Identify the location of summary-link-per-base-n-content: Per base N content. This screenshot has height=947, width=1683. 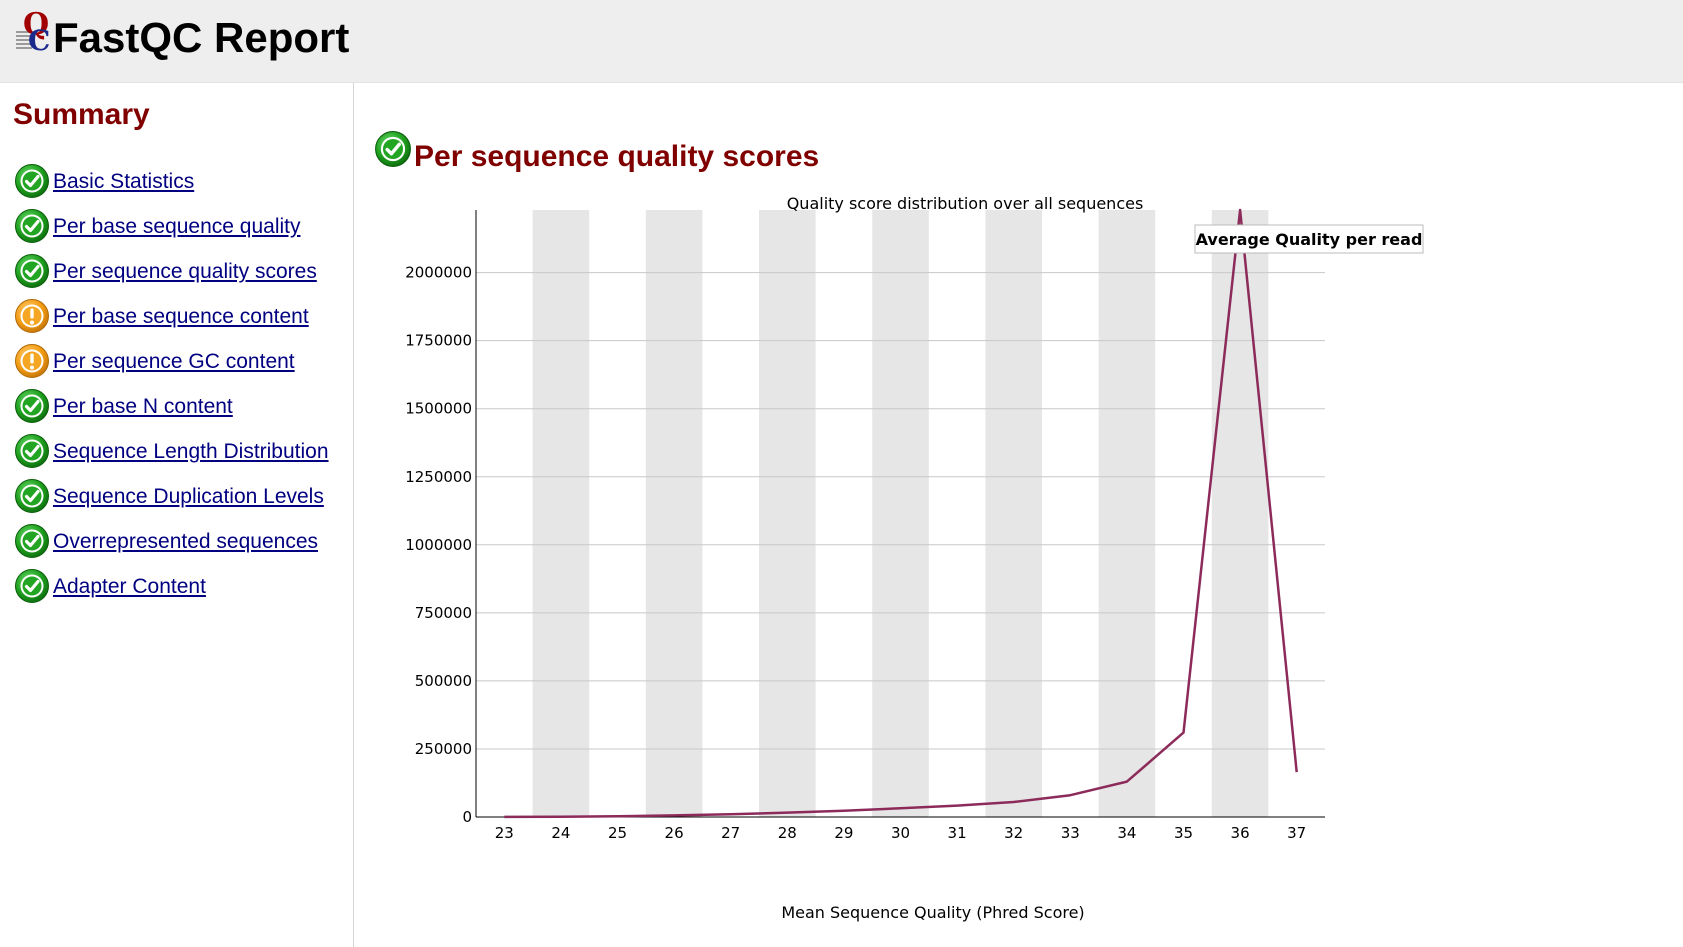
(143, 407).